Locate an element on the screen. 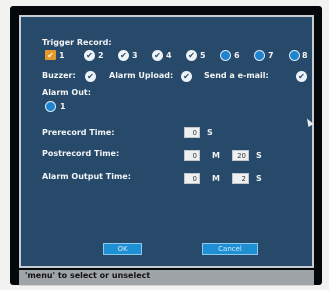 The image size is (329, 290). alarm-output-seconds-unit: S is located at coordinates (259, 178).